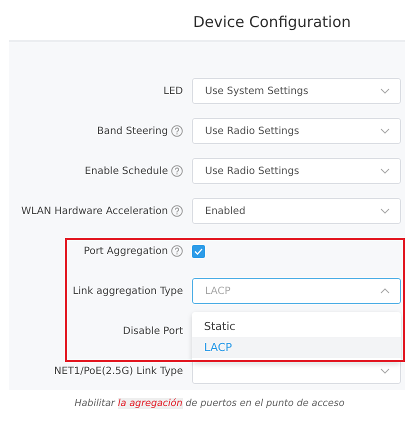 The height and width of the screenshot is (424, 419). What do you see at coordinates (132, 131) in the screenshot?
I see `field-label: Band Steering` at bounding box center [132, 131].